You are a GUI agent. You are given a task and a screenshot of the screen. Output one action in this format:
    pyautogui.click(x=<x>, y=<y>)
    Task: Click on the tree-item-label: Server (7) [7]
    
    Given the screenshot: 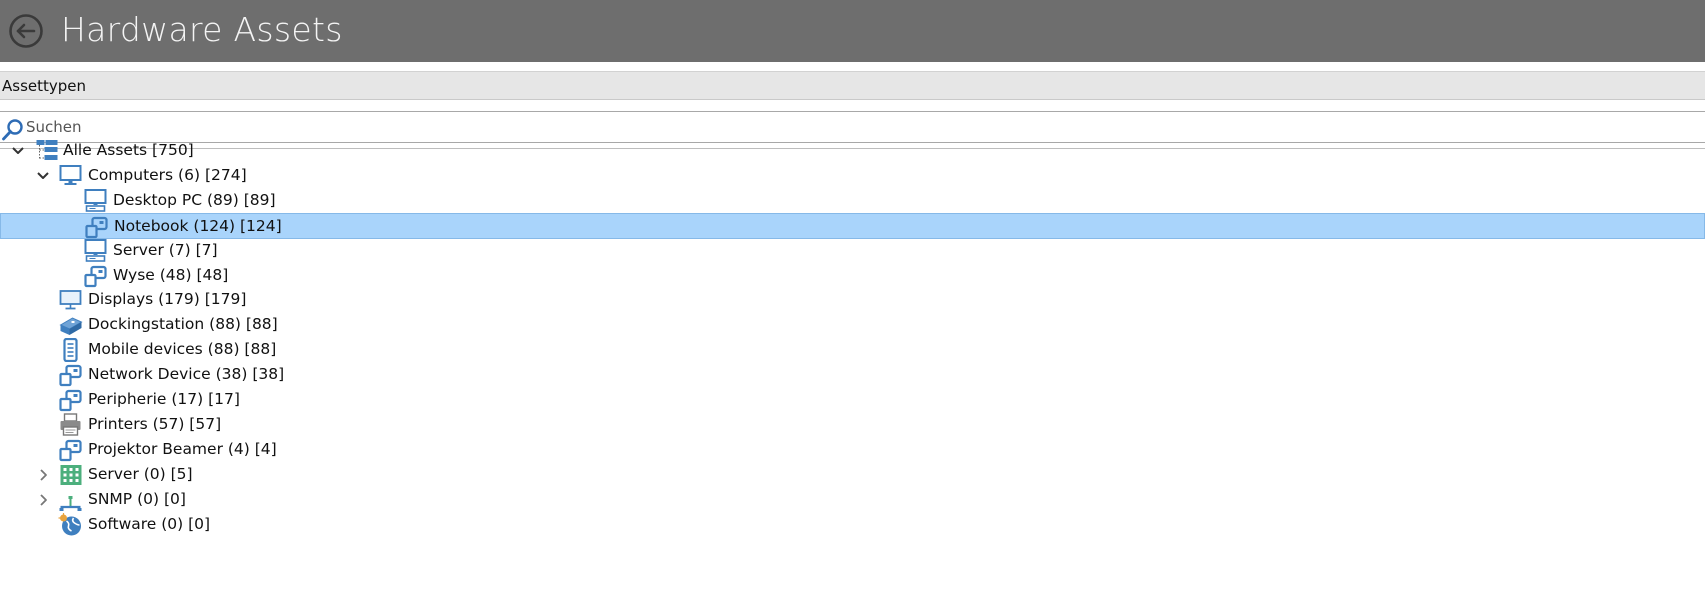 What is the action you would take?
    pyautogui.click(x=165, y=249)
    